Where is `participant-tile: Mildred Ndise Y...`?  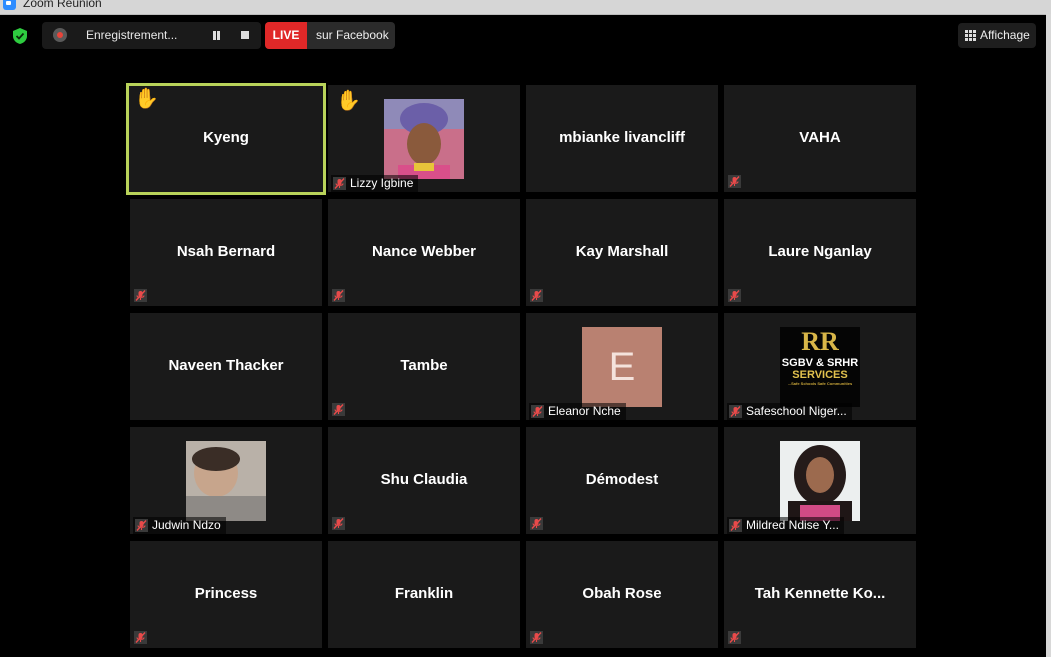 participant-tile: Mildred Ndise Y... is located at coordinates (820, 480).